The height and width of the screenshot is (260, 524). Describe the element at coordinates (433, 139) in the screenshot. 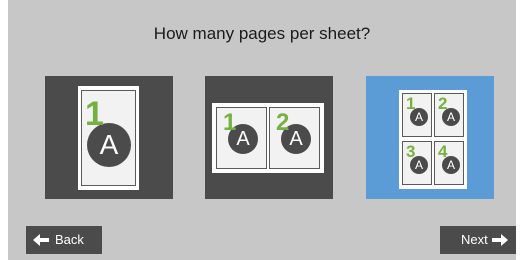

I see `sheet-preview: A 1 A 2 A 3 A 4` at that location.